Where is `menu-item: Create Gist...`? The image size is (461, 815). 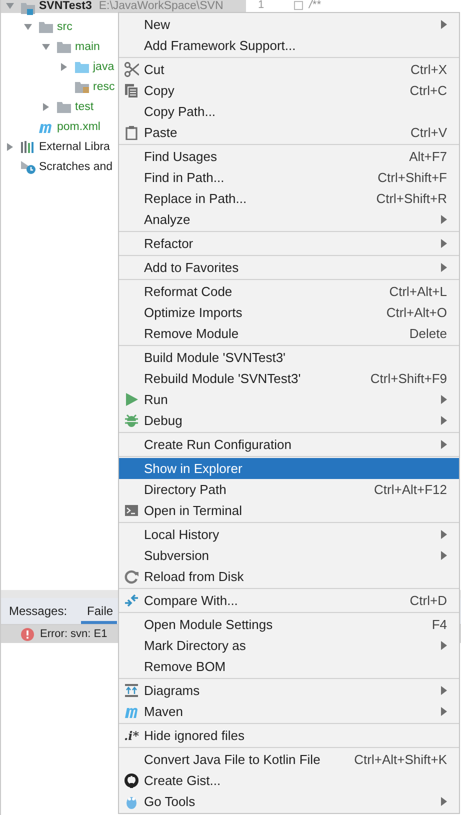
menu-item: Create Gist... is located at coordinates (289, 780).